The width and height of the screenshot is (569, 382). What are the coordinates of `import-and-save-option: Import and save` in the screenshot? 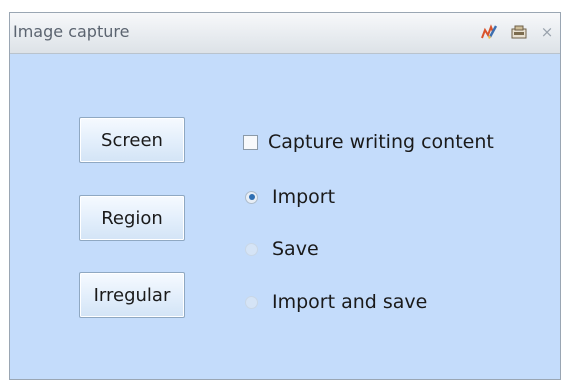 It's located at (335, 302).